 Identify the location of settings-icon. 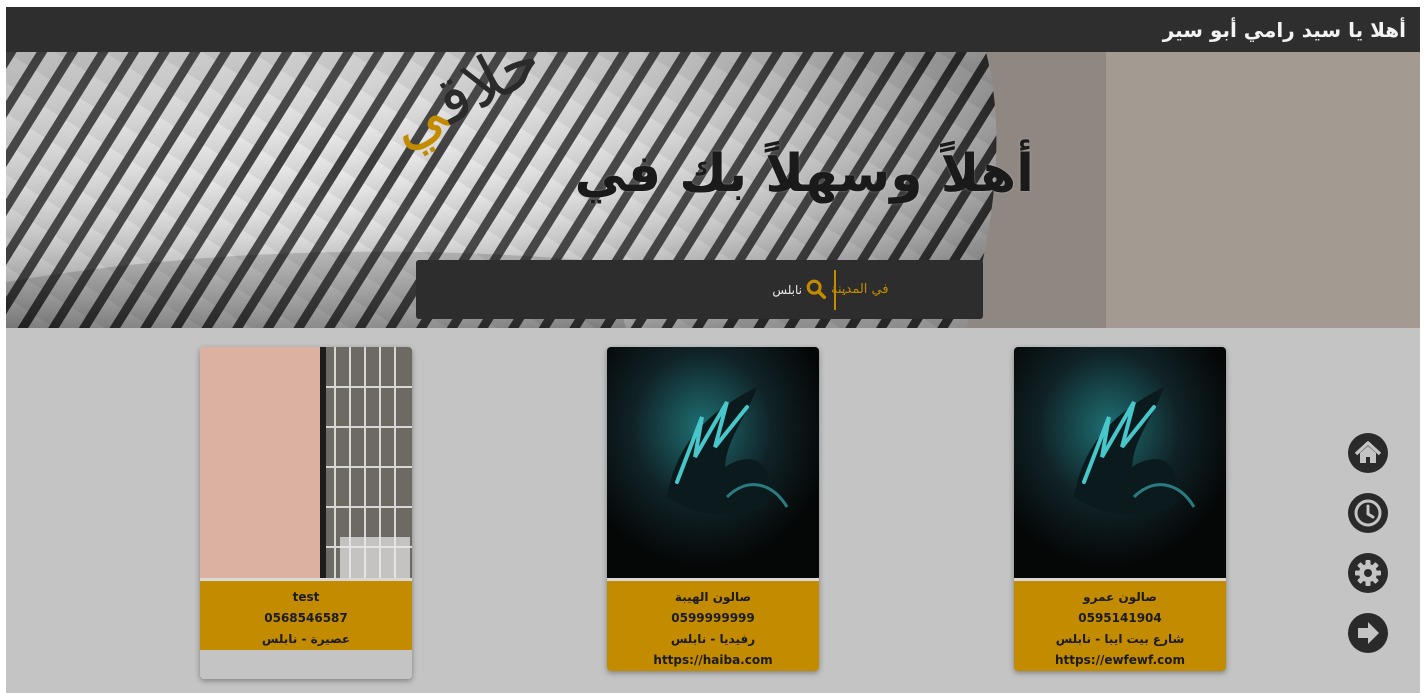
(1368, 573).